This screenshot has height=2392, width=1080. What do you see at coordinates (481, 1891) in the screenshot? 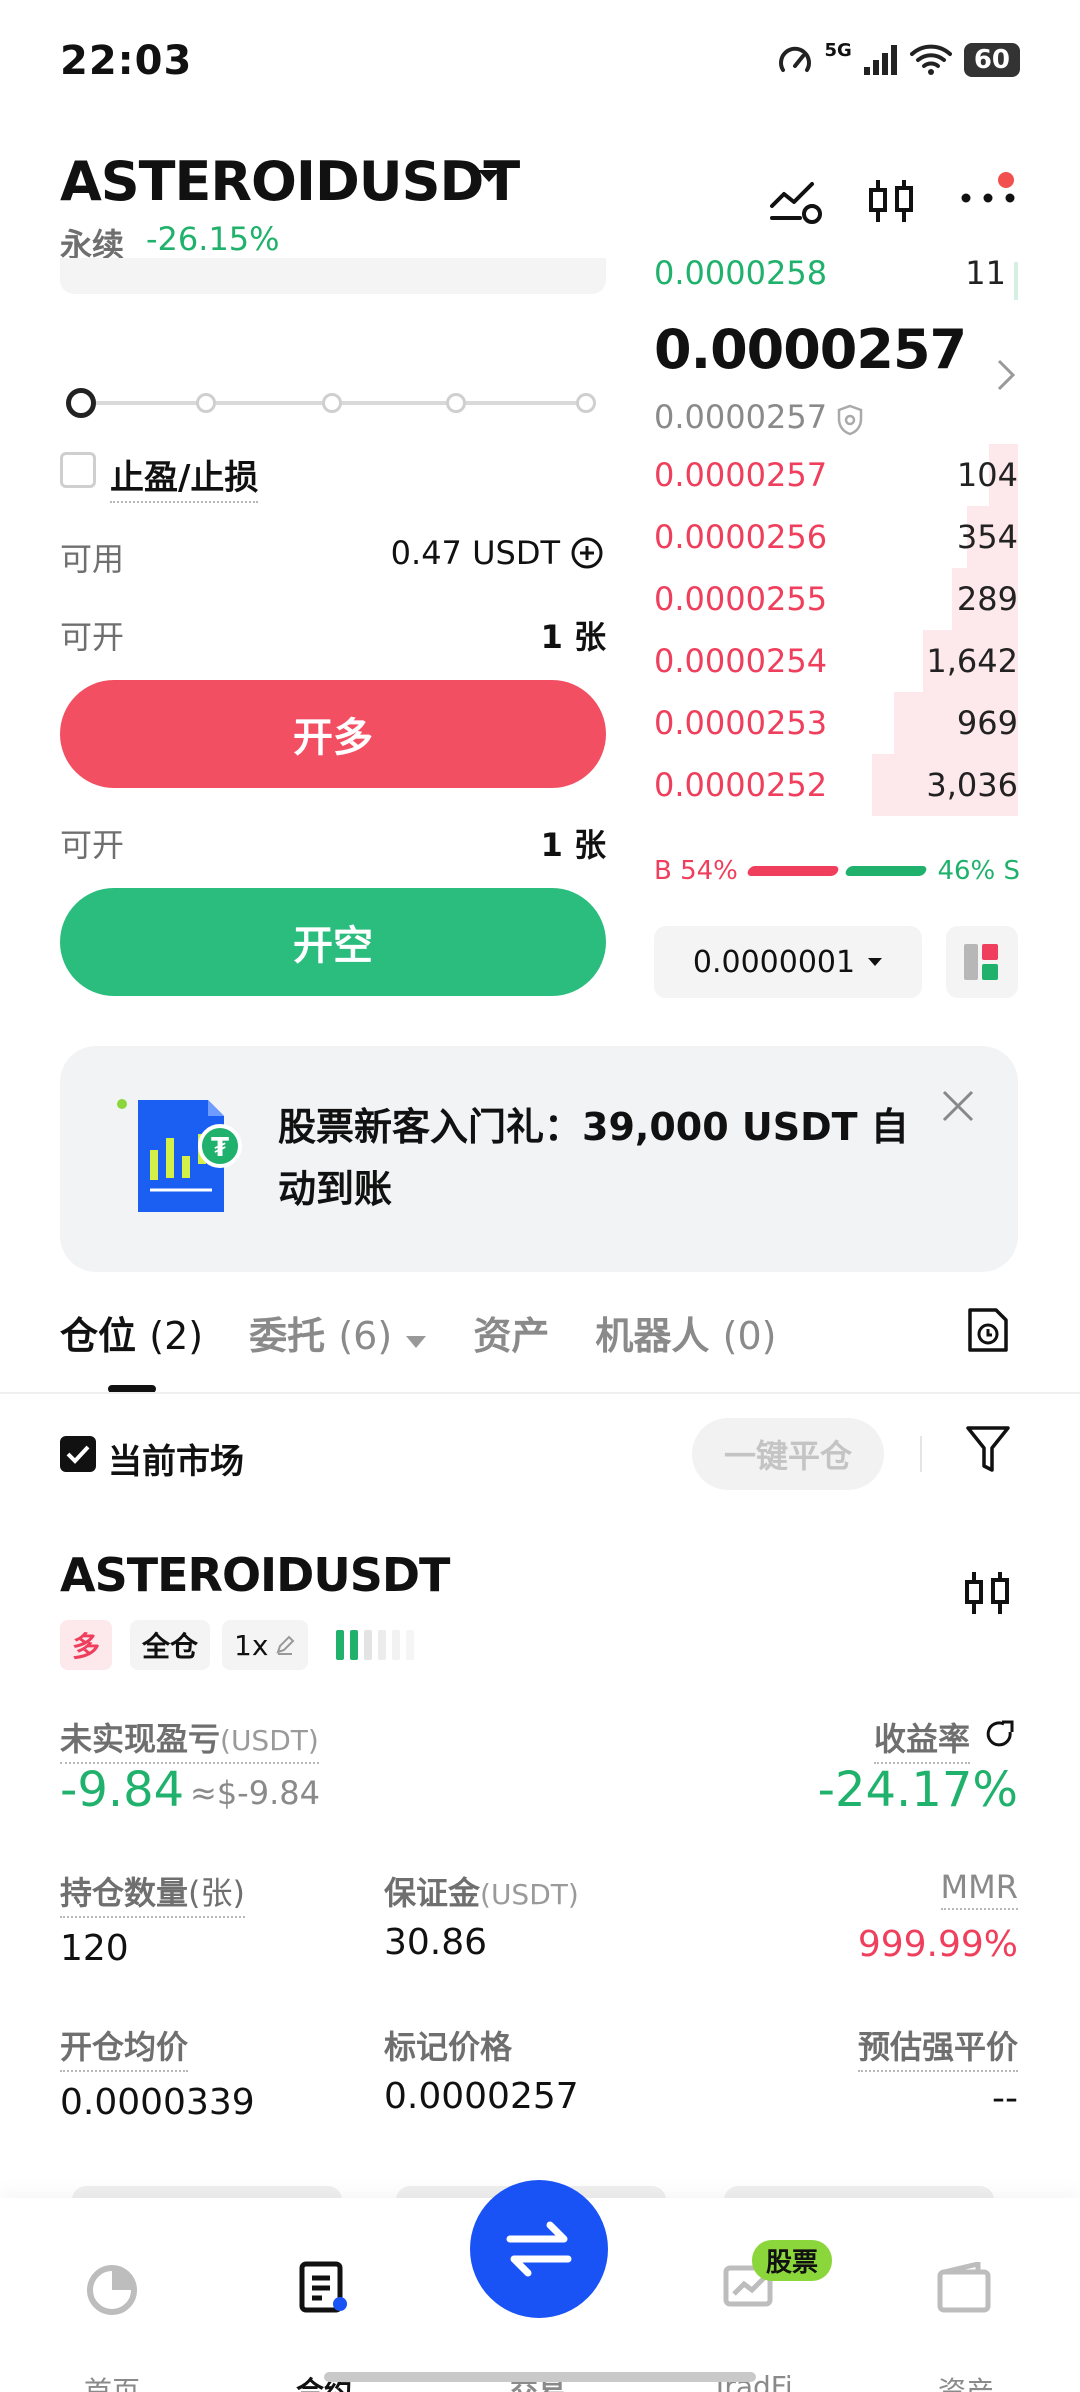
I see `margin-label: 保证金(USDT)` at bounding box center [481, 1891].